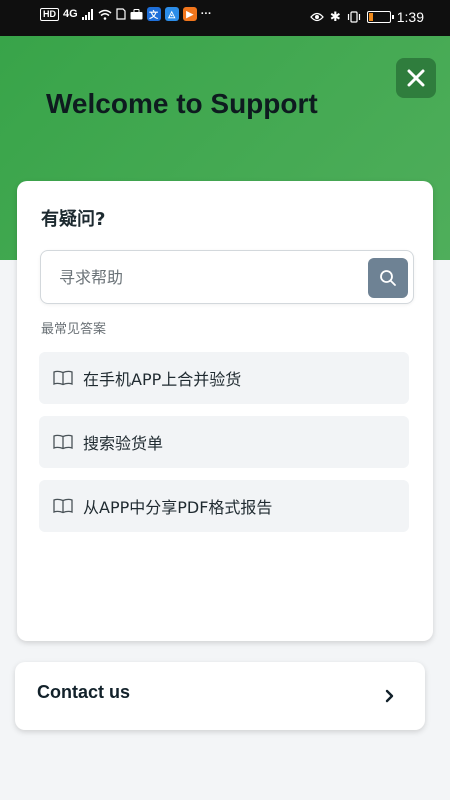  What do you see at coordinates (224, 442) in the screenshot?
I see `faq-item-search-inspection: 搜索验货单` at bounding box center [224, 442].